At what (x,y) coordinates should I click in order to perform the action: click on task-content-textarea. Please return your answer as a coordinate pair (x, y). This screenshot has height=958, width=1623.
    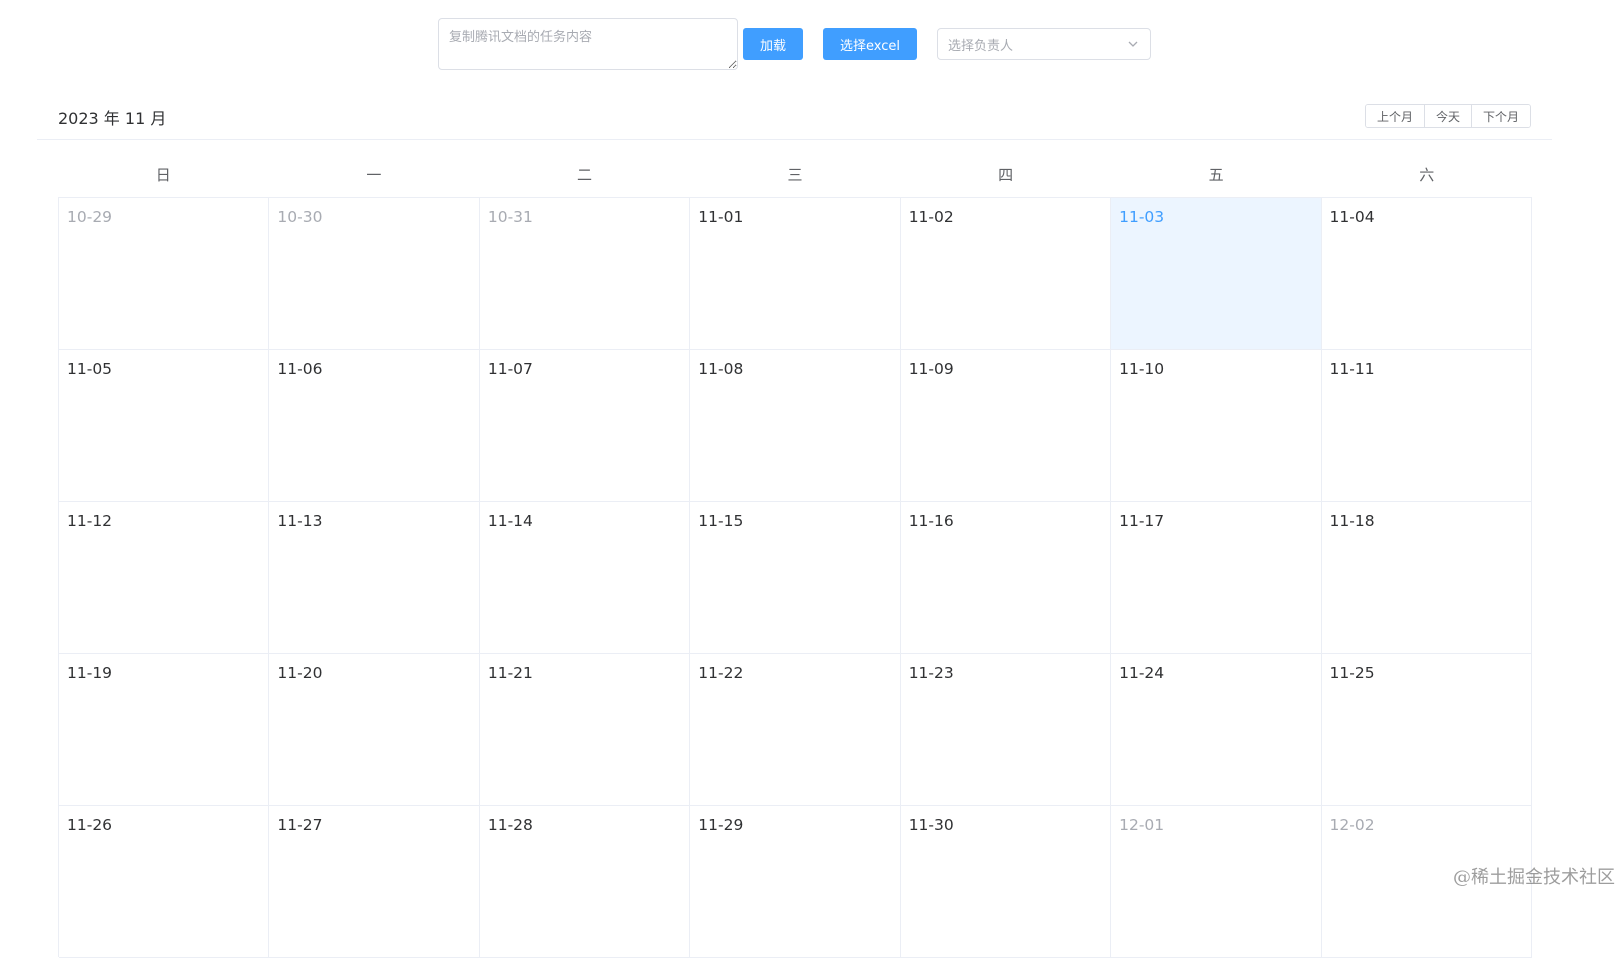
    Looking at the image, I should click on (588, 44).